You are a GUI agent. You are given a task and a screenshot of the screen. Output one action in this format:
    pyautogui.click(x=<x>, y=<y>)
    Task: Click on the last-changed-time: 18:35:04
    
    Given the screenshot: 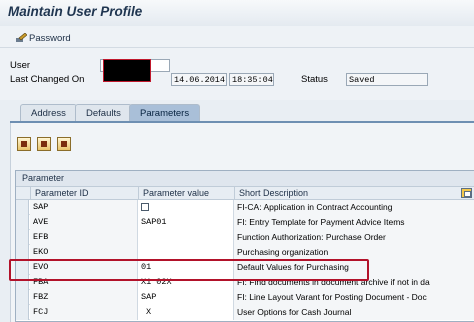 What is the action you would take?
    pyautogui.click(x=251, y=79)
    